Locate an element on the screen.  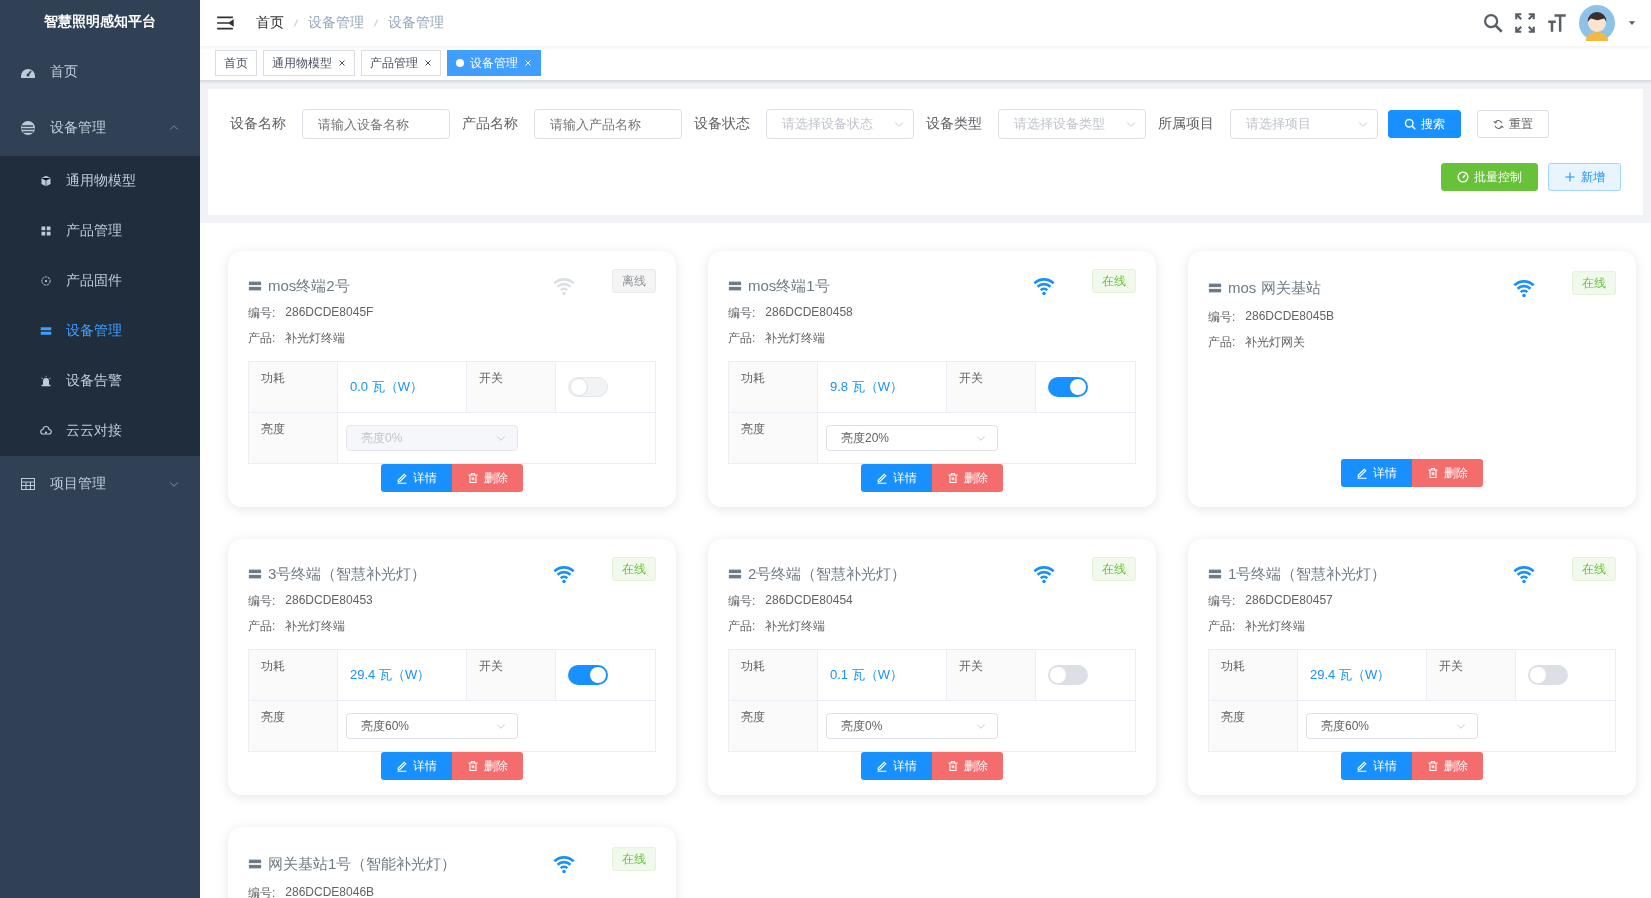
cube-icon is located at coordinates (46, 181).